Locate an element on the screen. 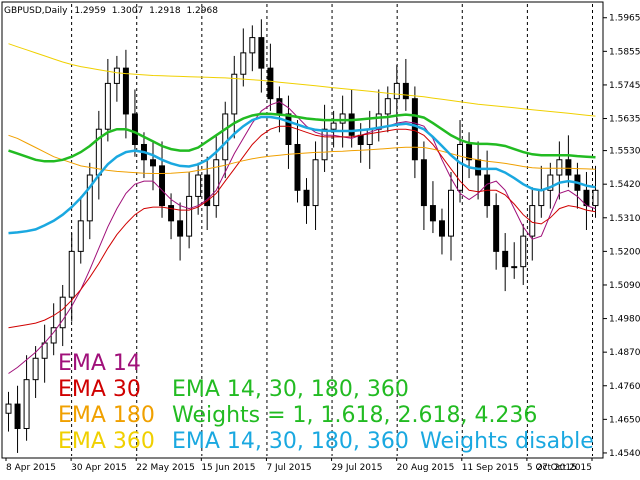 Image resolution: width=640 pixels, height=480 pixels. y-tick-label: 1.5200 is located at coordinates (624, 252).